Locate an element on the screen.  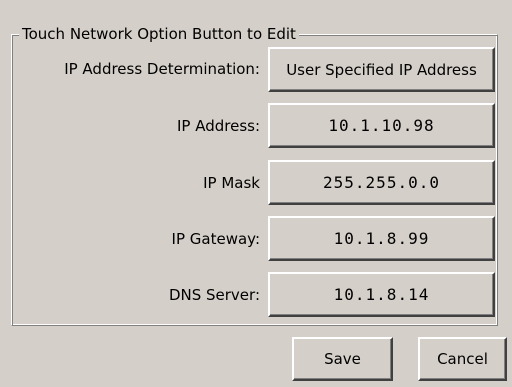
ip-address-button: 10.1.10.98 is located at coordinates (381, 125).